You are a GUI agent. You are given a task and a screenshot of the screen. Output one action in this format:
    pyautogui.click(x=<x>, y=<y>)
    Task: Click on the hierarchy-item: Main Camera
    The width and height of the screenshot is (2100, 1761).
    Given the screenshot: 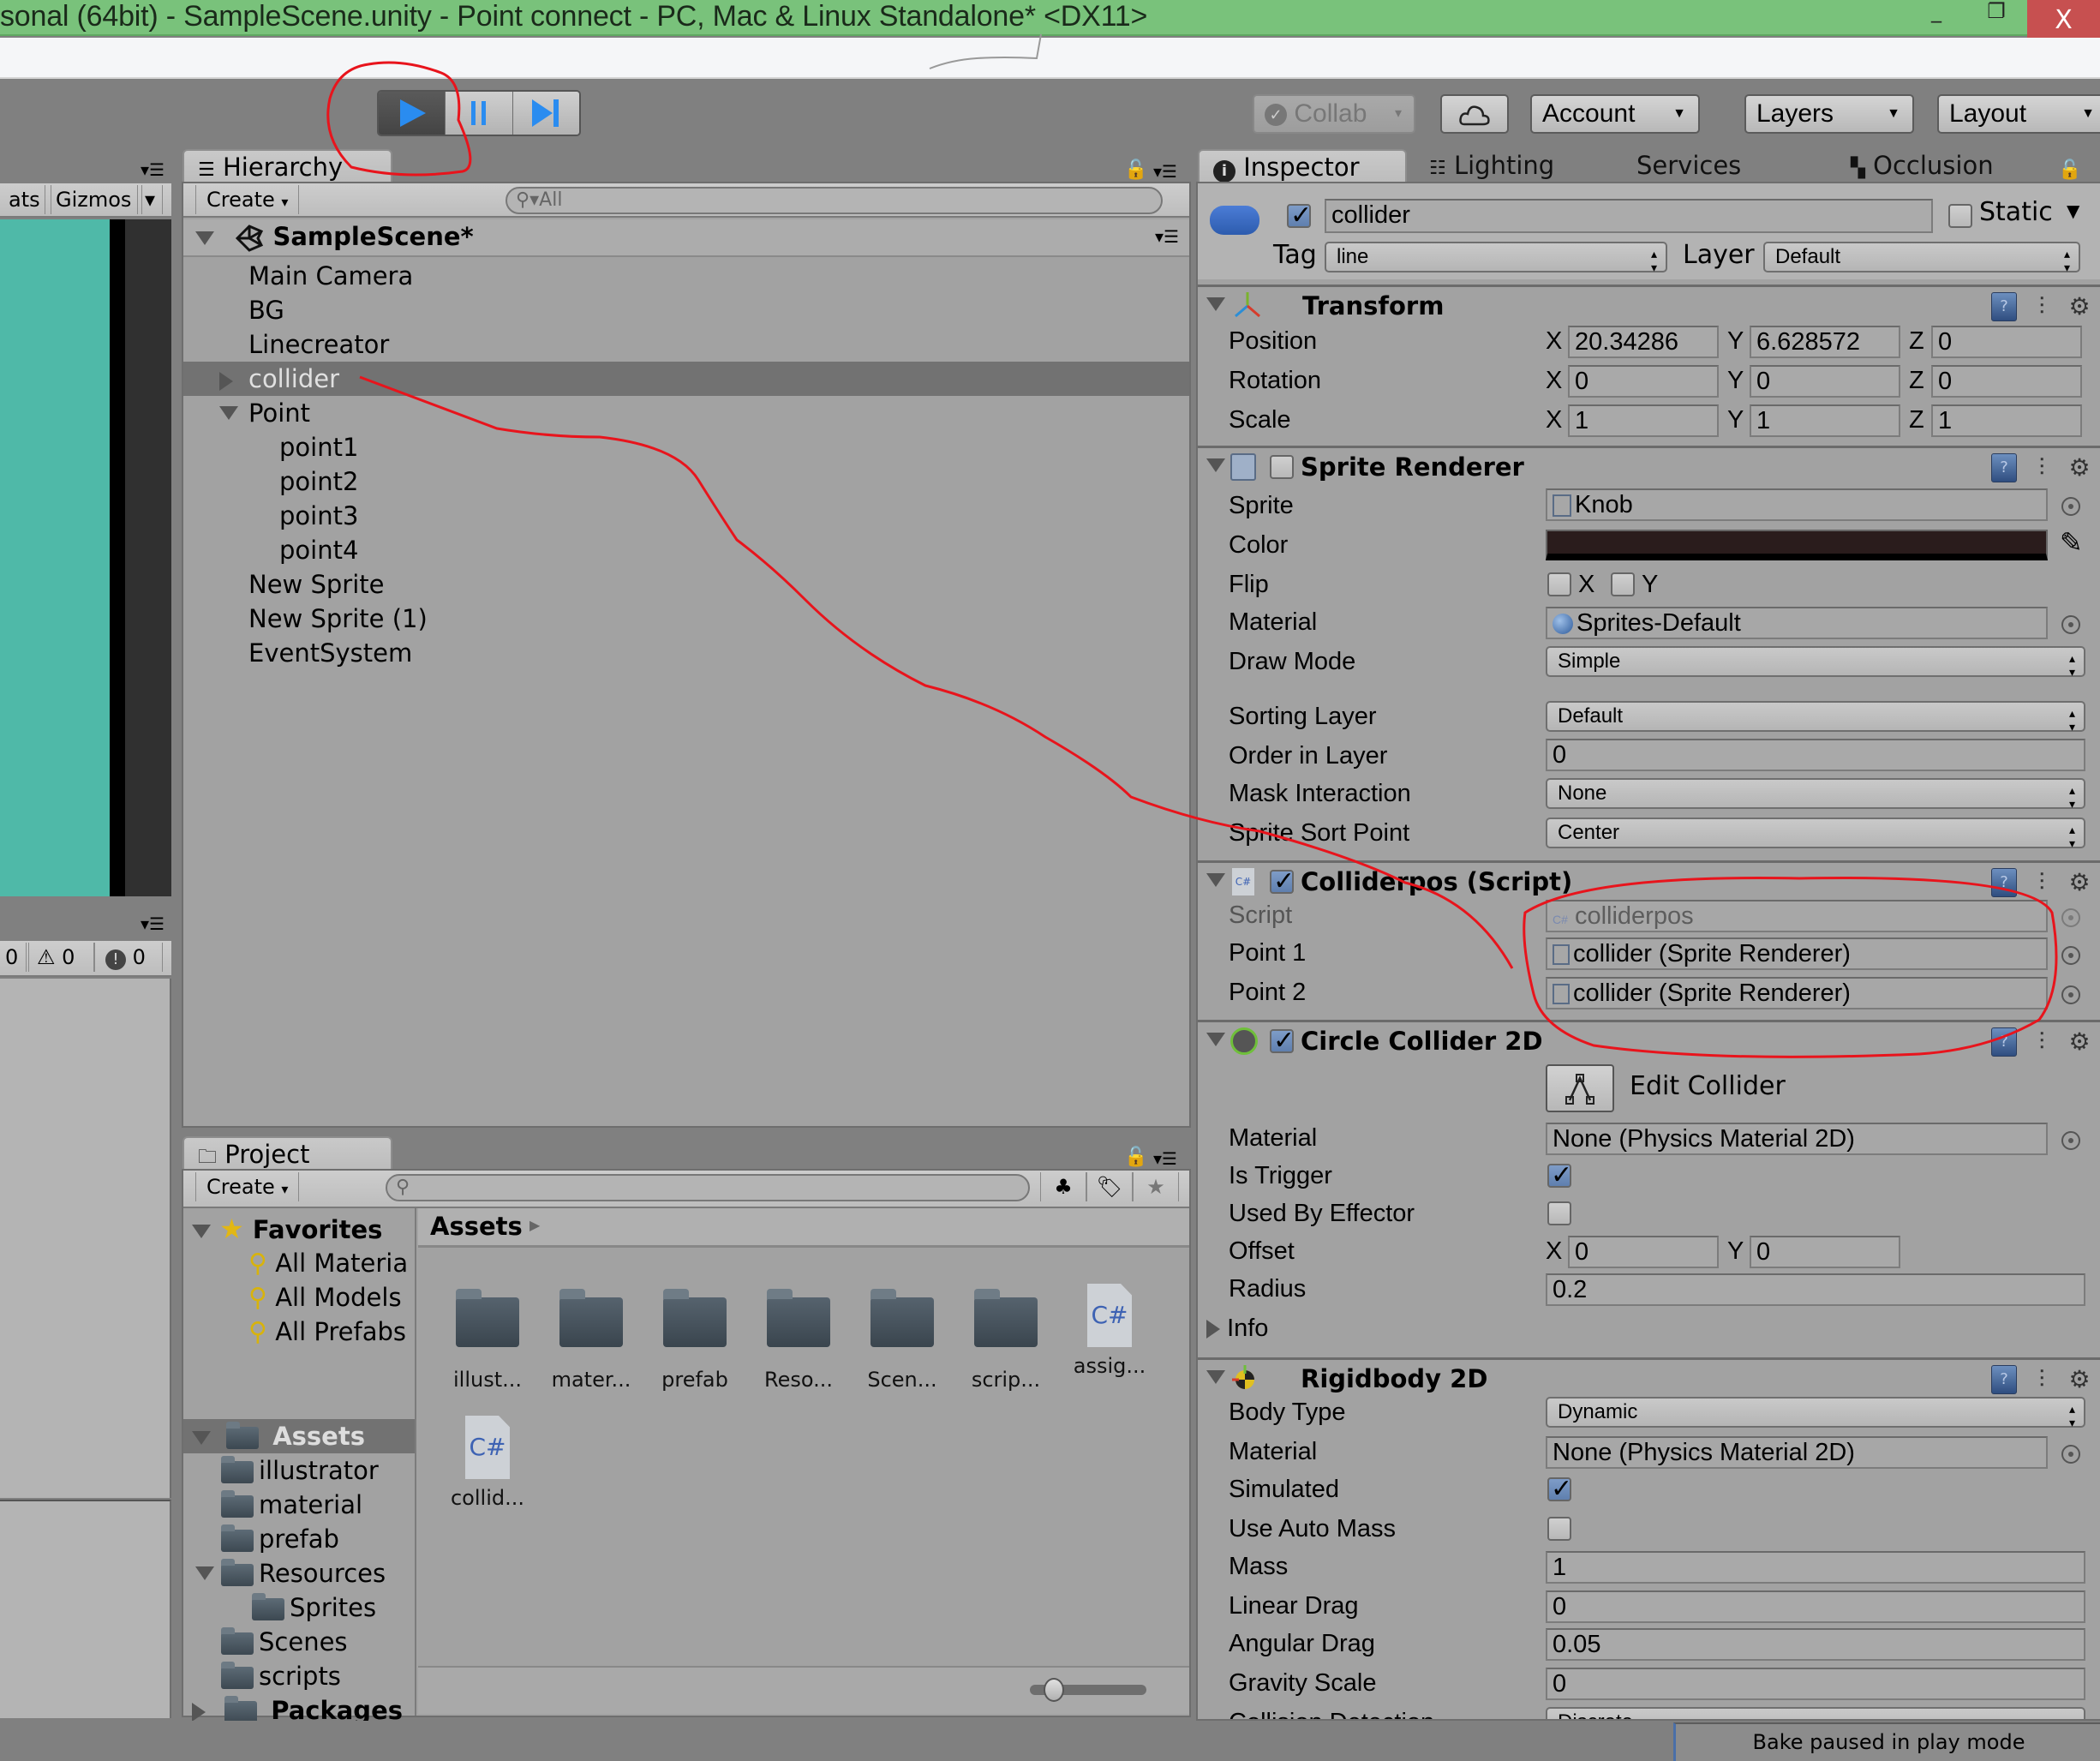 What is the action you would take?
    pyautogui.click(x=686, y=276)
    